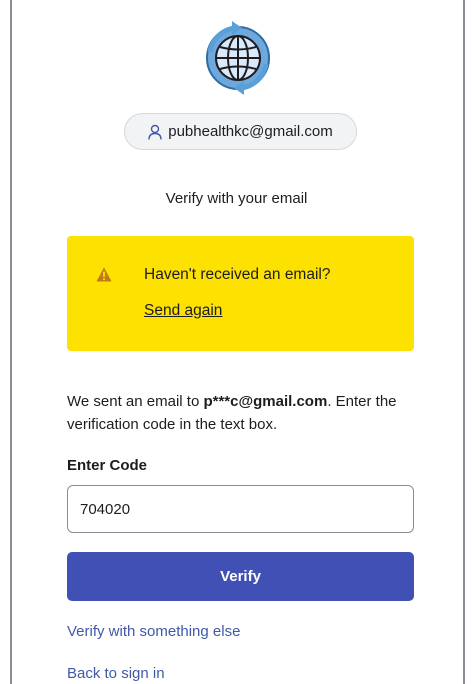 Image resolution: width=473 pixels, height=684 pixels. I want to click on identifier-badge: pubhealthkc@gmail.com, so click(240, 131).